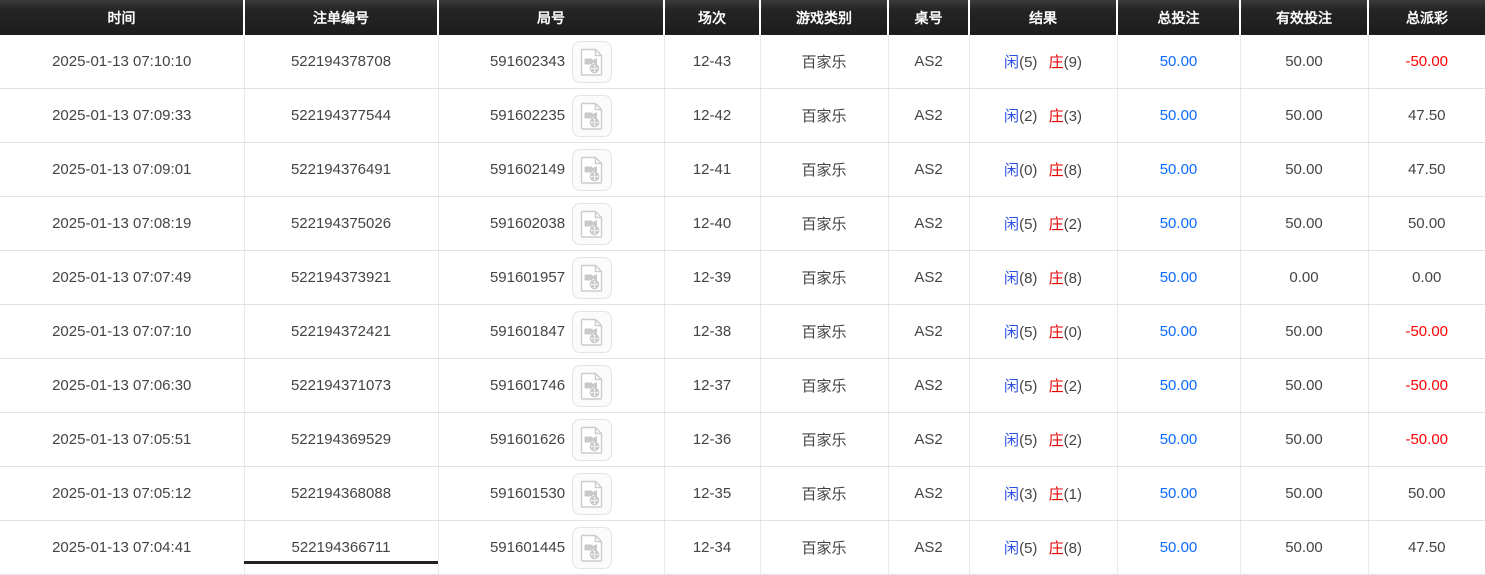 This screenshot has width=1485, height=575. I want to click on cell-round-id: 591601746, so click(551, 385).